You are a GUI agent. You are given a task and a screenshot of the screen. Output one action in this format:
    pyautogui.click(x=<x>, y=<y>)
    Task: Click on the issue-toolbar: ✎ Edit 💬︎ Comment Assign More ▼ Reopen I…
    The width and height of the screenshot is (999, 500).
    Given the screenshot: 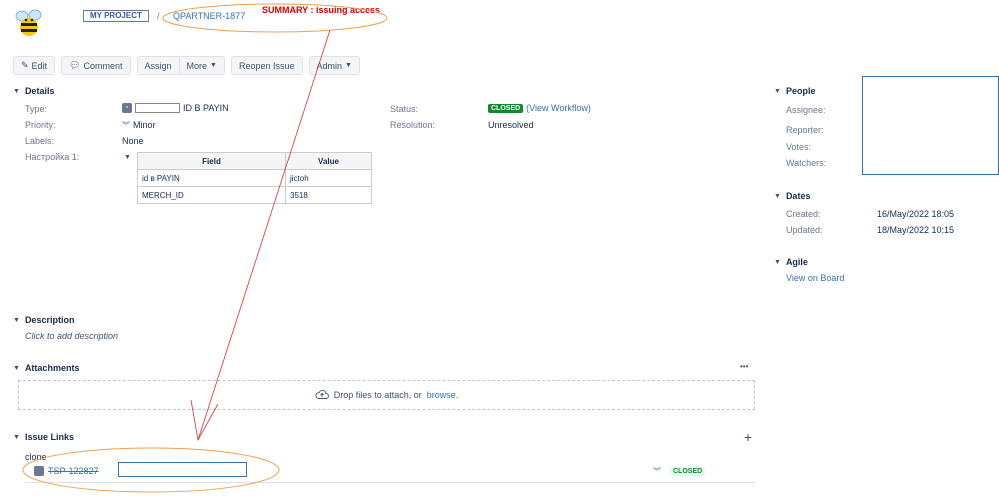 What is the action you would take?
    pyautogui.click(x=186, y=65)
    